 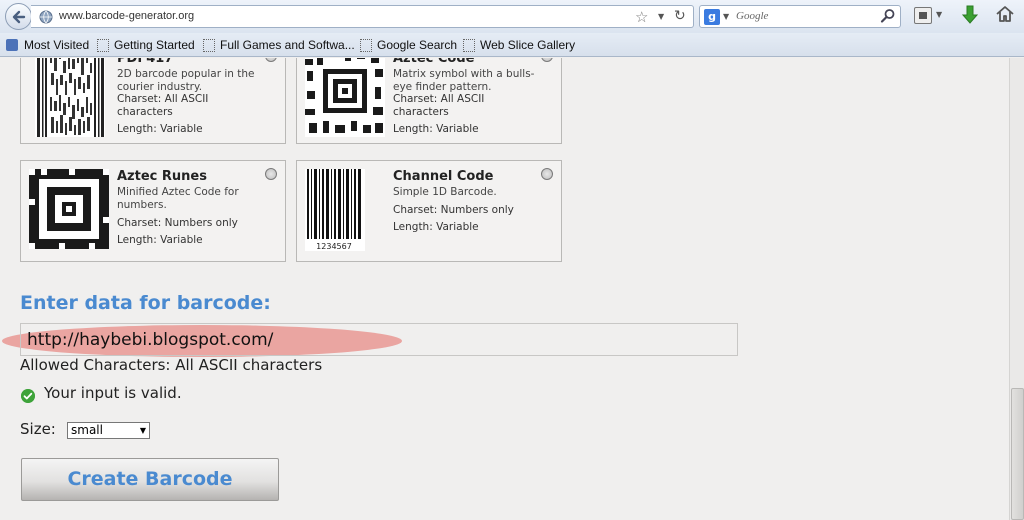 What do you see at coordinates (150, 479) in the screenshot?
I see `create-barcode-button: Create Barcode` at bounding box center [150, 479].